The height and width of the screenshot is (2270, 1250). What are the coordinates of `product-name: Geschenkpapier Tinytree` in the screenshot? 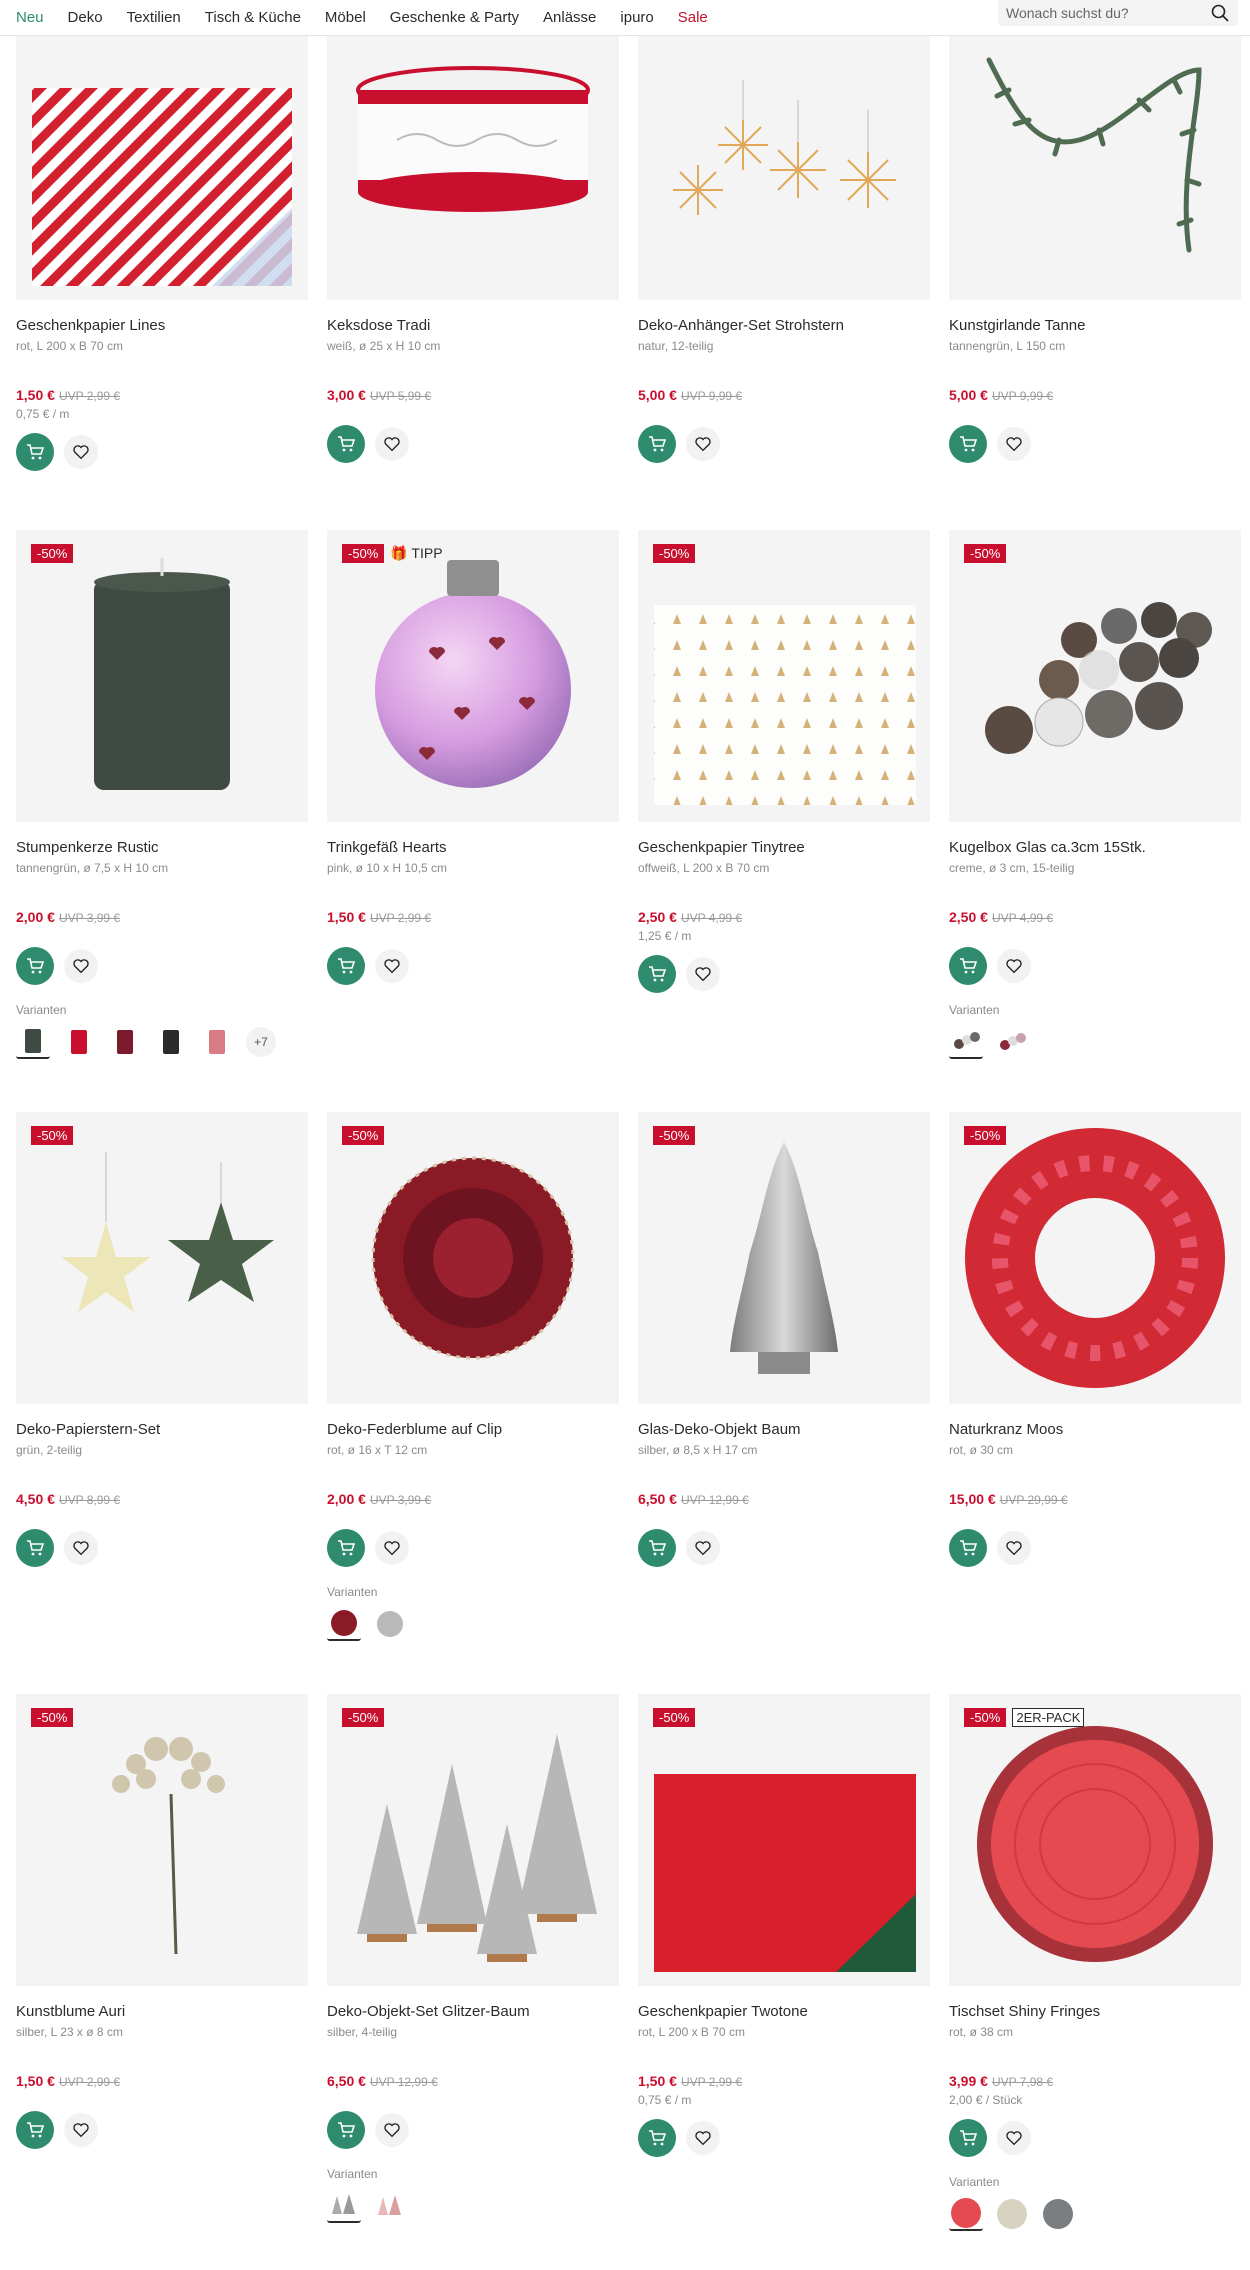 It's located at (784, 848).